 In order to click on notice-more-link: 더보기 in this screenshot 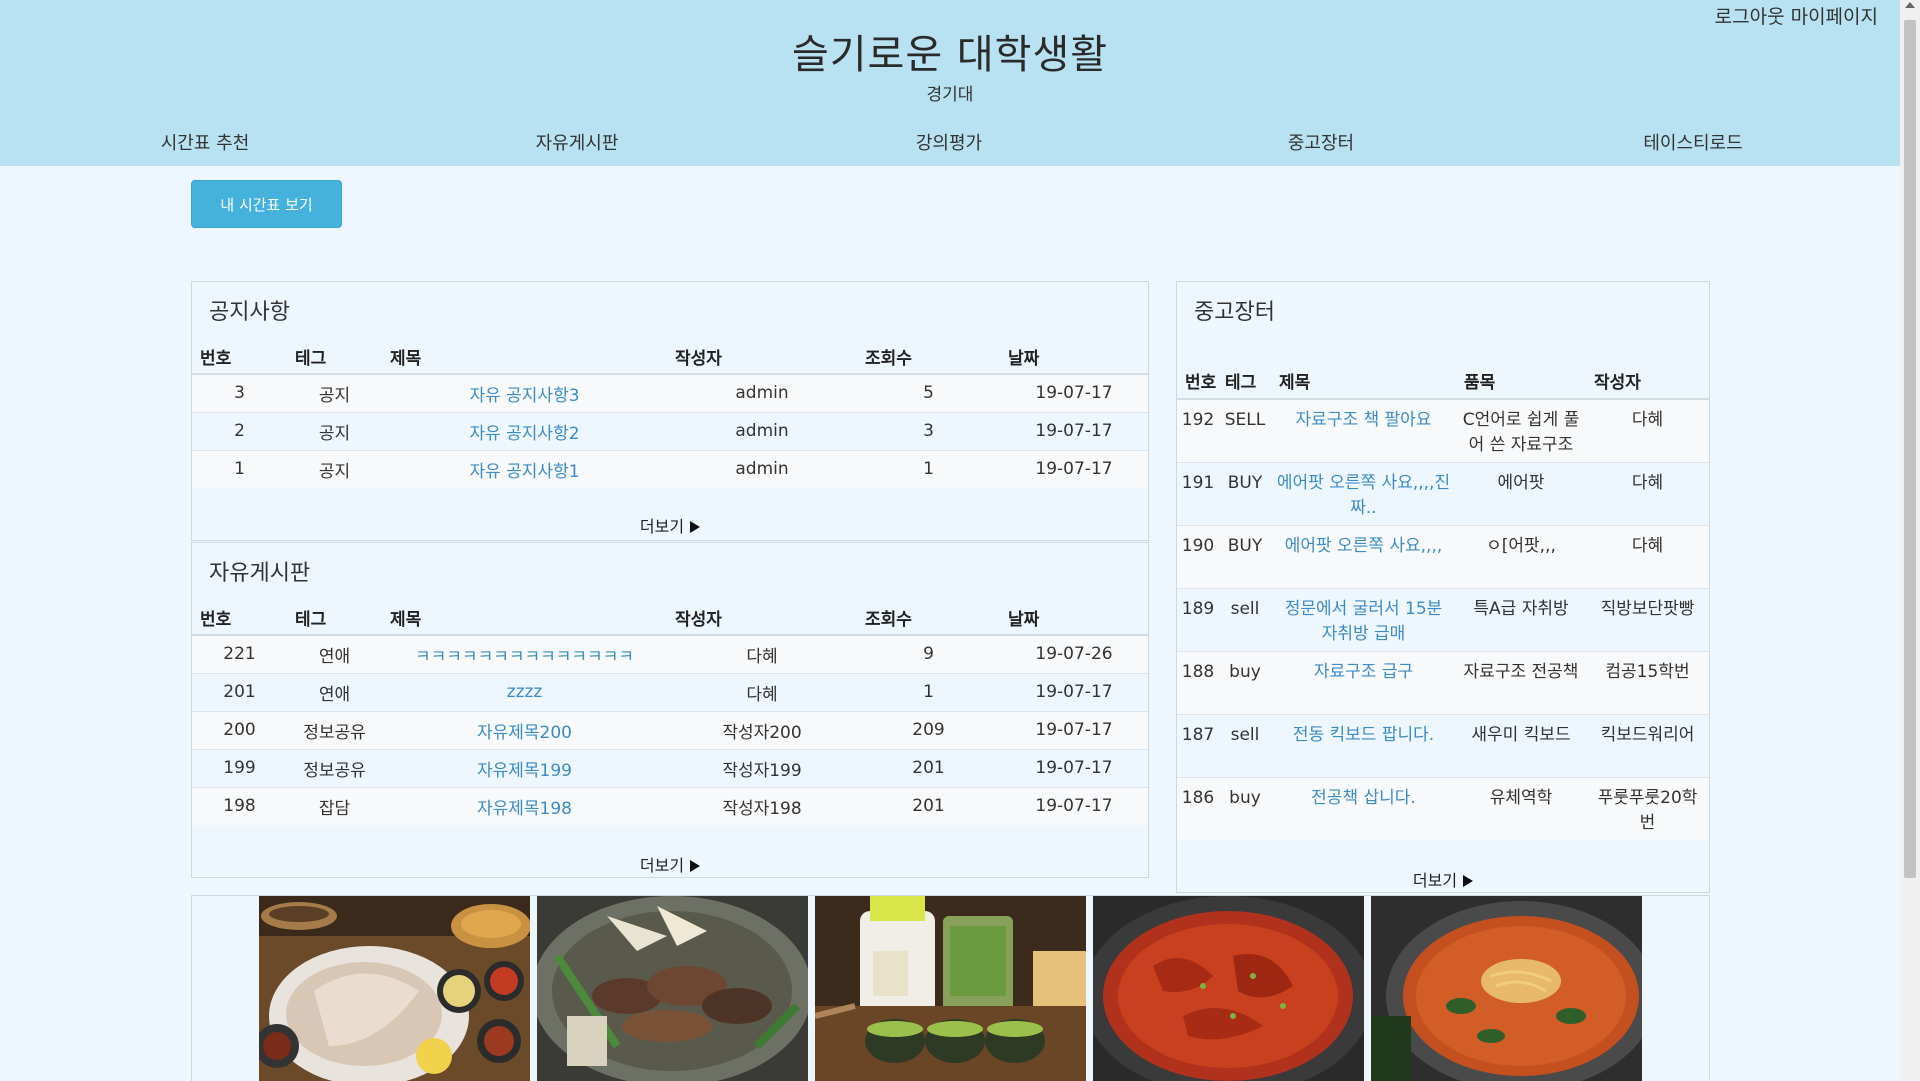, I will do `click(670, 525)`.